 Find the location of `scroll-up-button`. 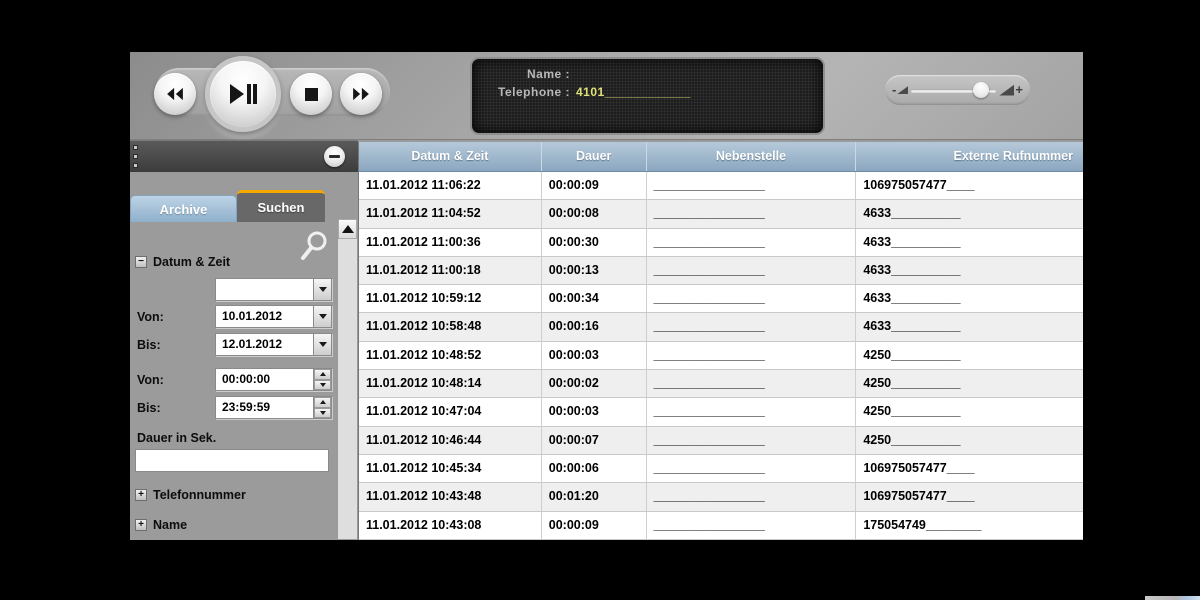

scroll-up-button is located at coordinates (347, 229).